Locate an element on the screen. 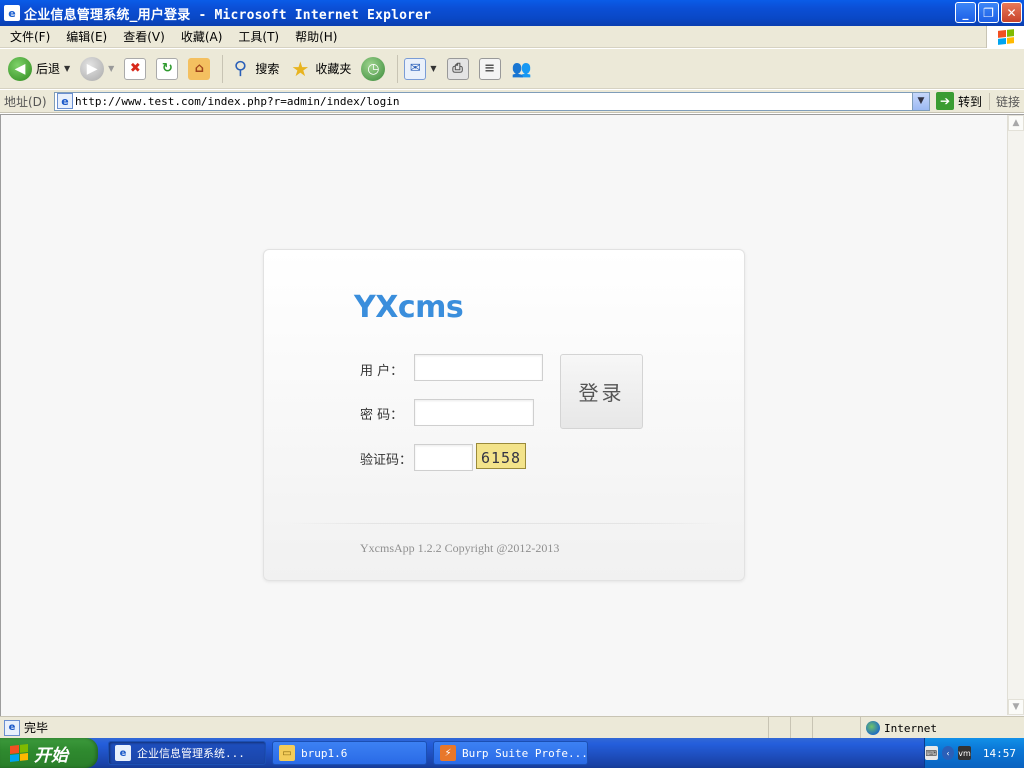  mail-dropdown-icon: ▼ is located at coordinates (433, 68).